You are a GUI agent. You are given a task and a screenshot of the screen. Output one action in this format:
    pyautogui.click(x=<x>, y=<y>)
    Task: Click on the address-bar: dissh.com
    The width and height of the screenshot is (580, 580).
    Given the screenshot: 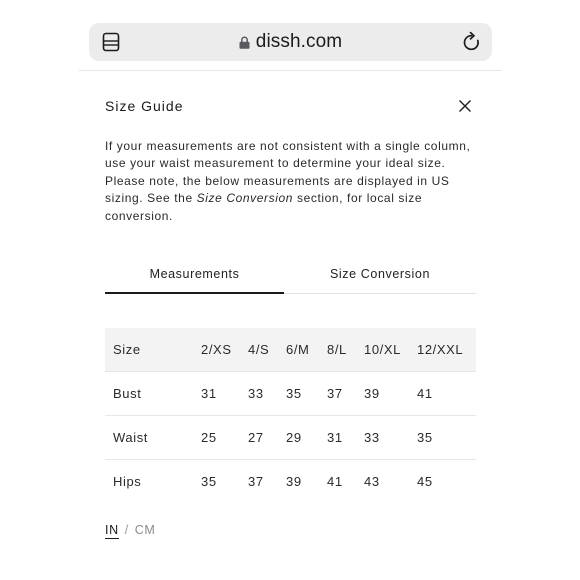 What is the action you would take?
    pyautogui.click(x=290, y=42)
    